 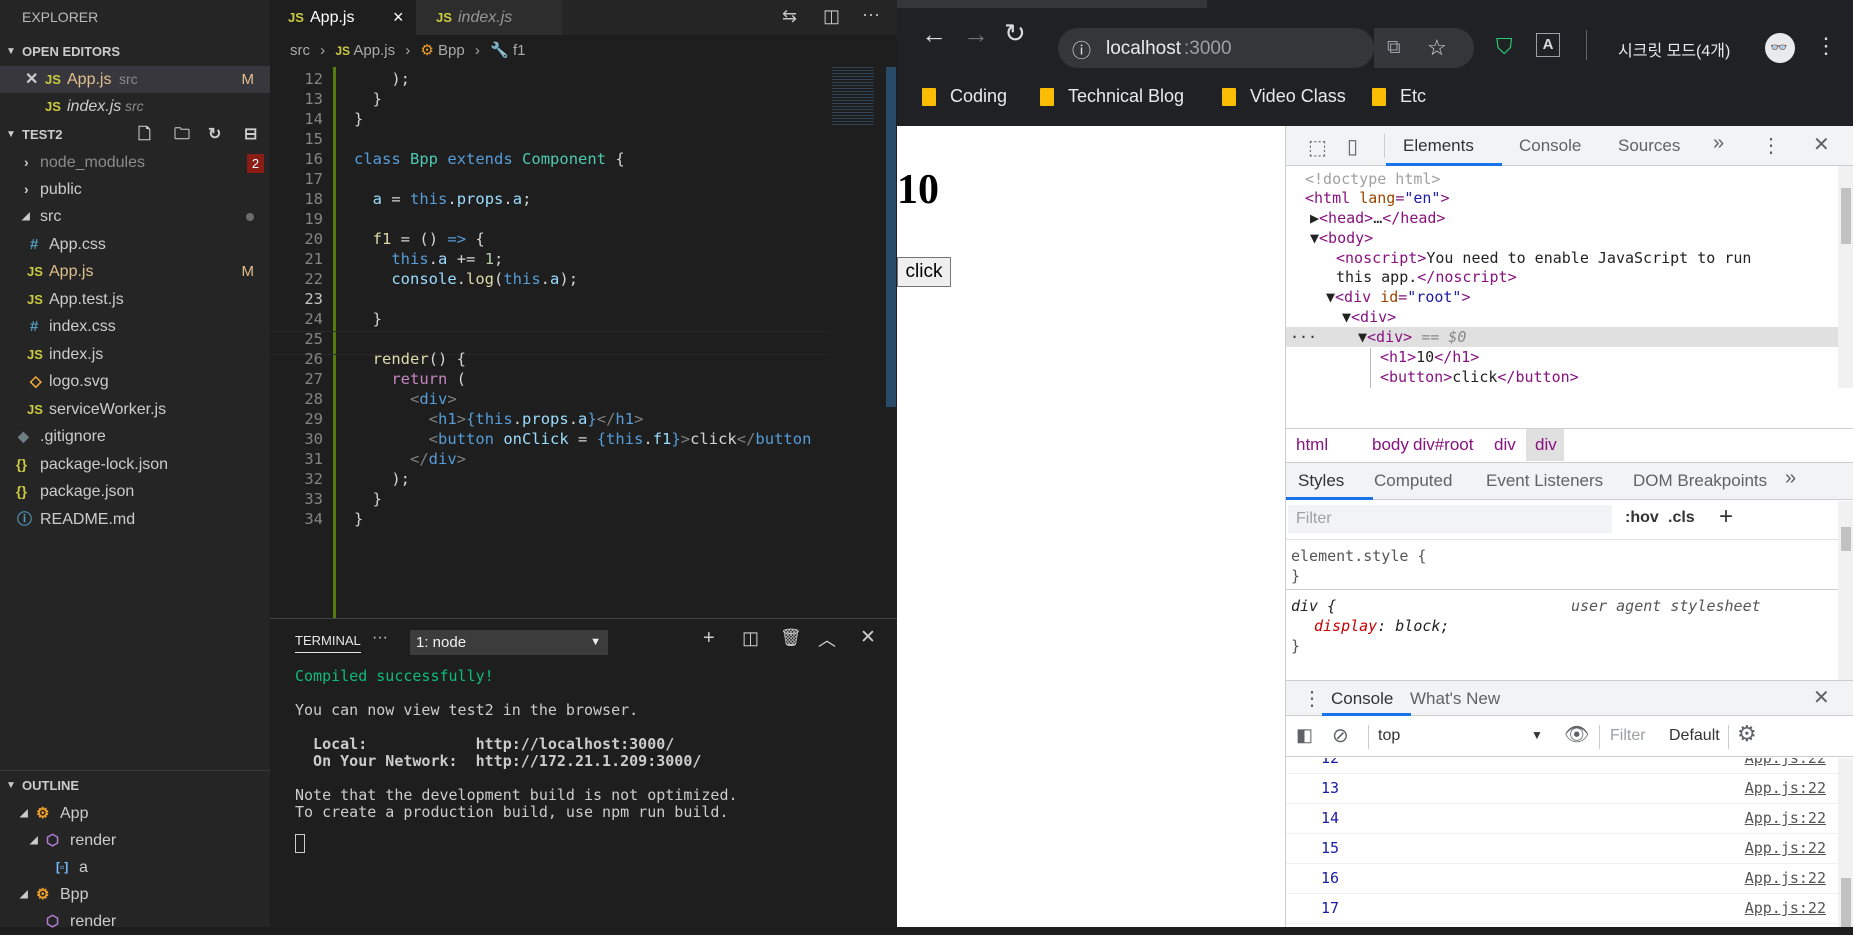 What do you see at coordinates (135, 491) in the screenshot?
I see `tree-item-package-json: {} package.json` at bounding box center [135, 491].